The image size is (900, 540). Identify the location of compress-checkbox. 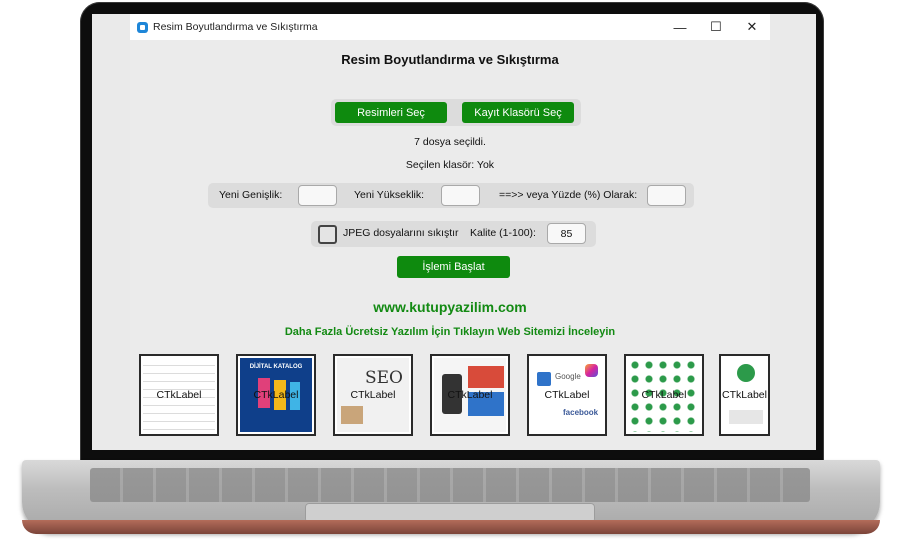
(327, 234).